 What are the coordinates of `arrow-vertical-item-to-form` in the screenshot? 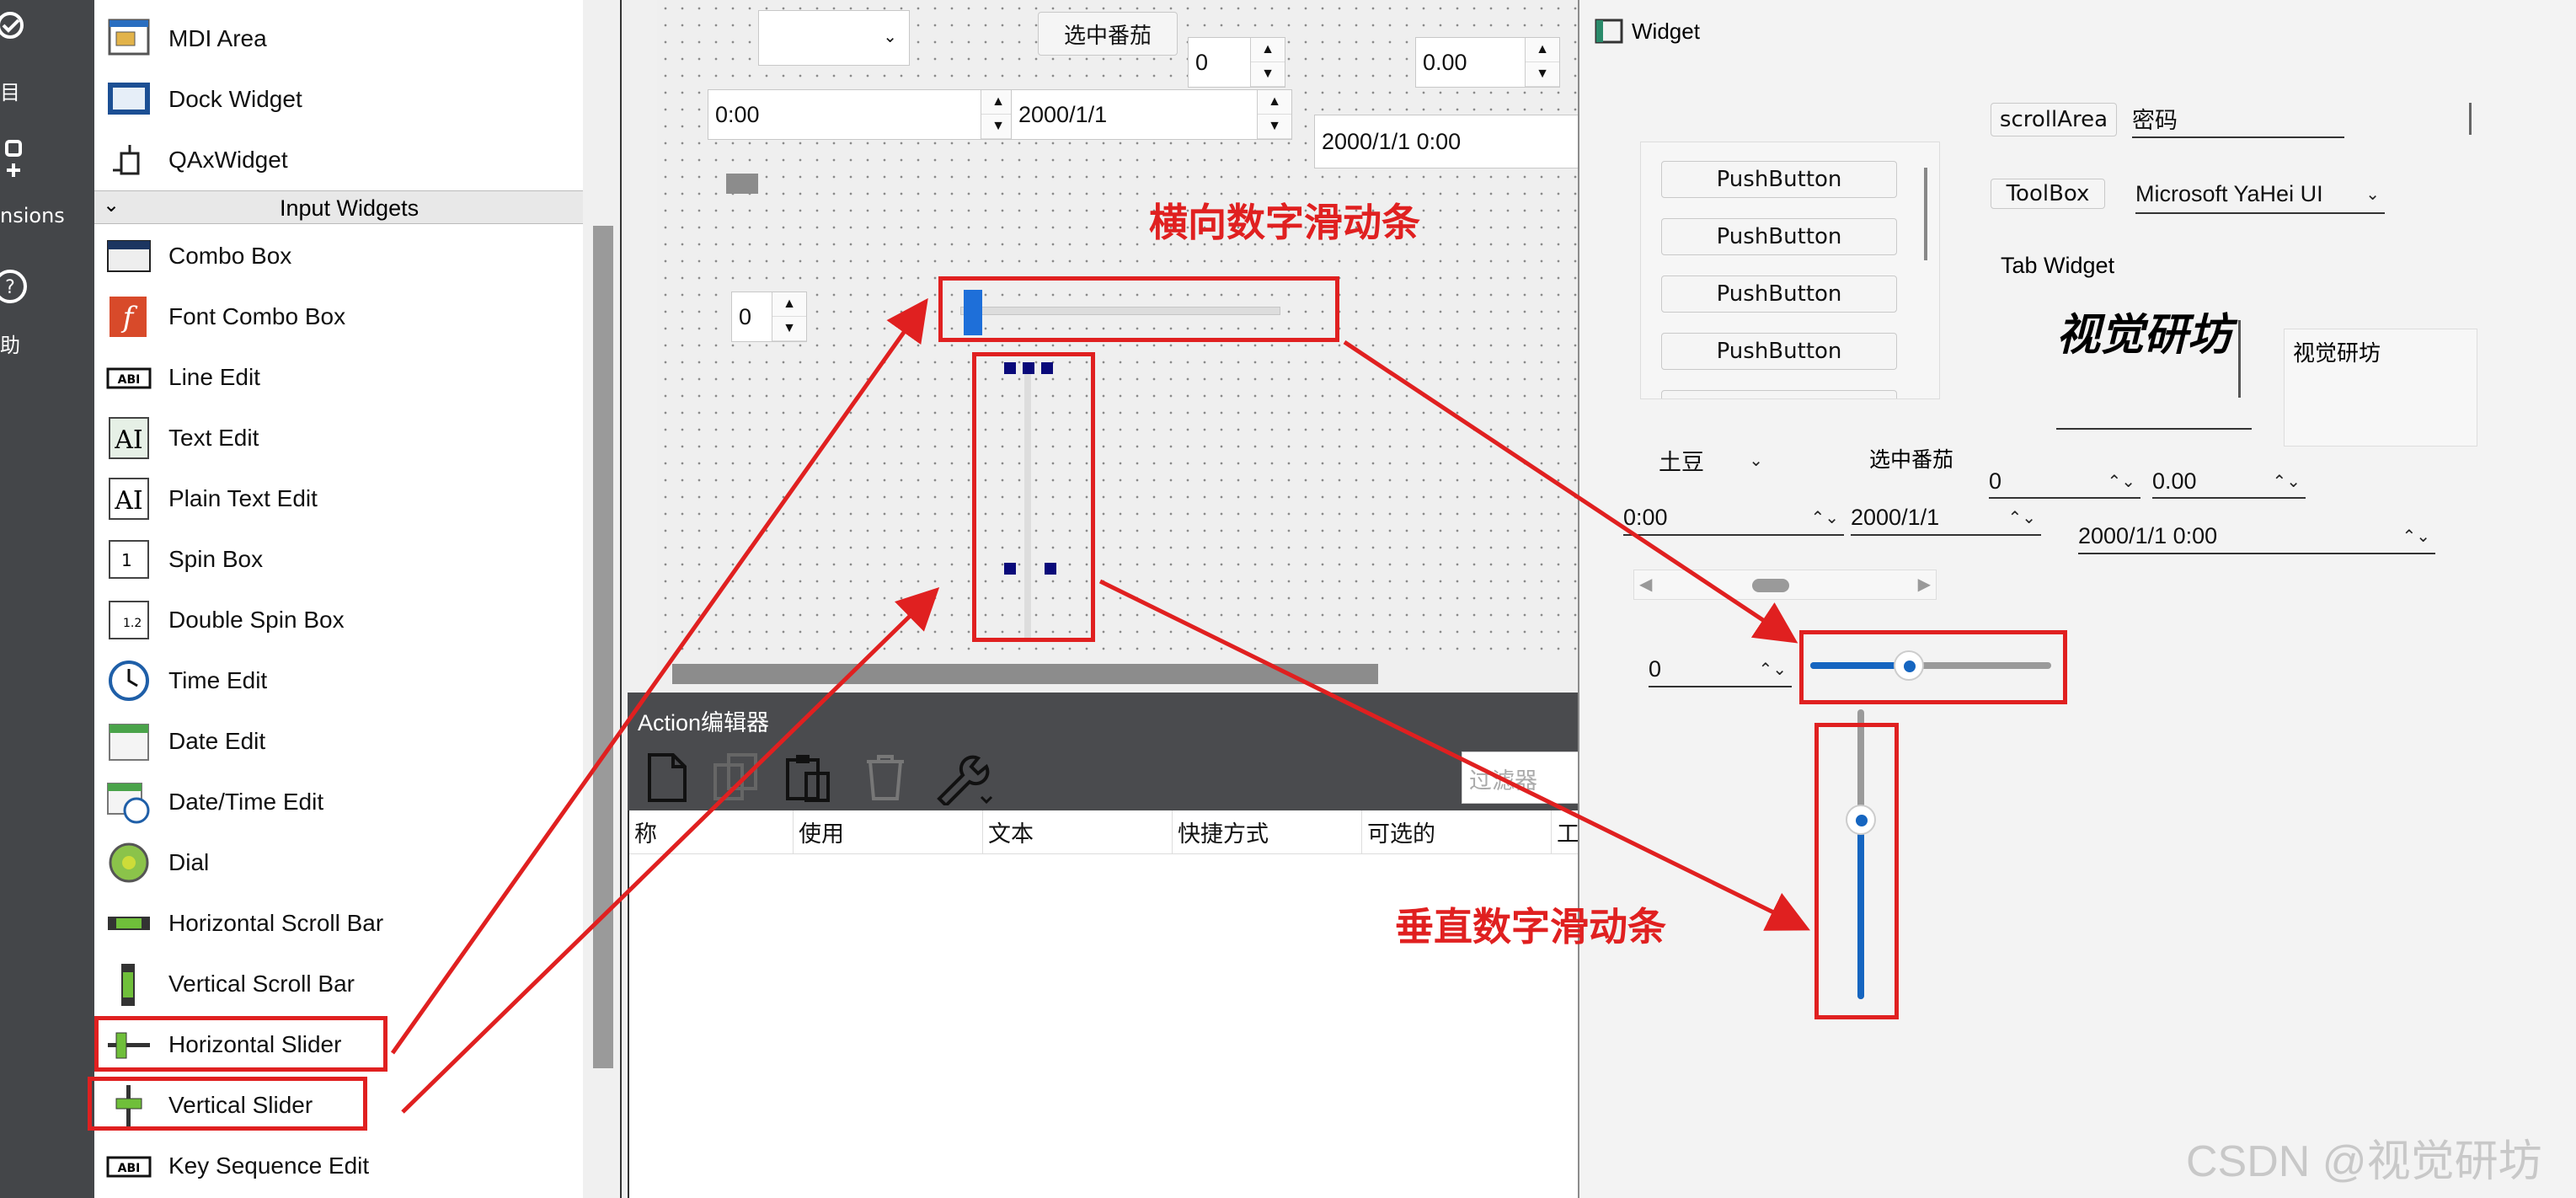 It's located at (670, 850).